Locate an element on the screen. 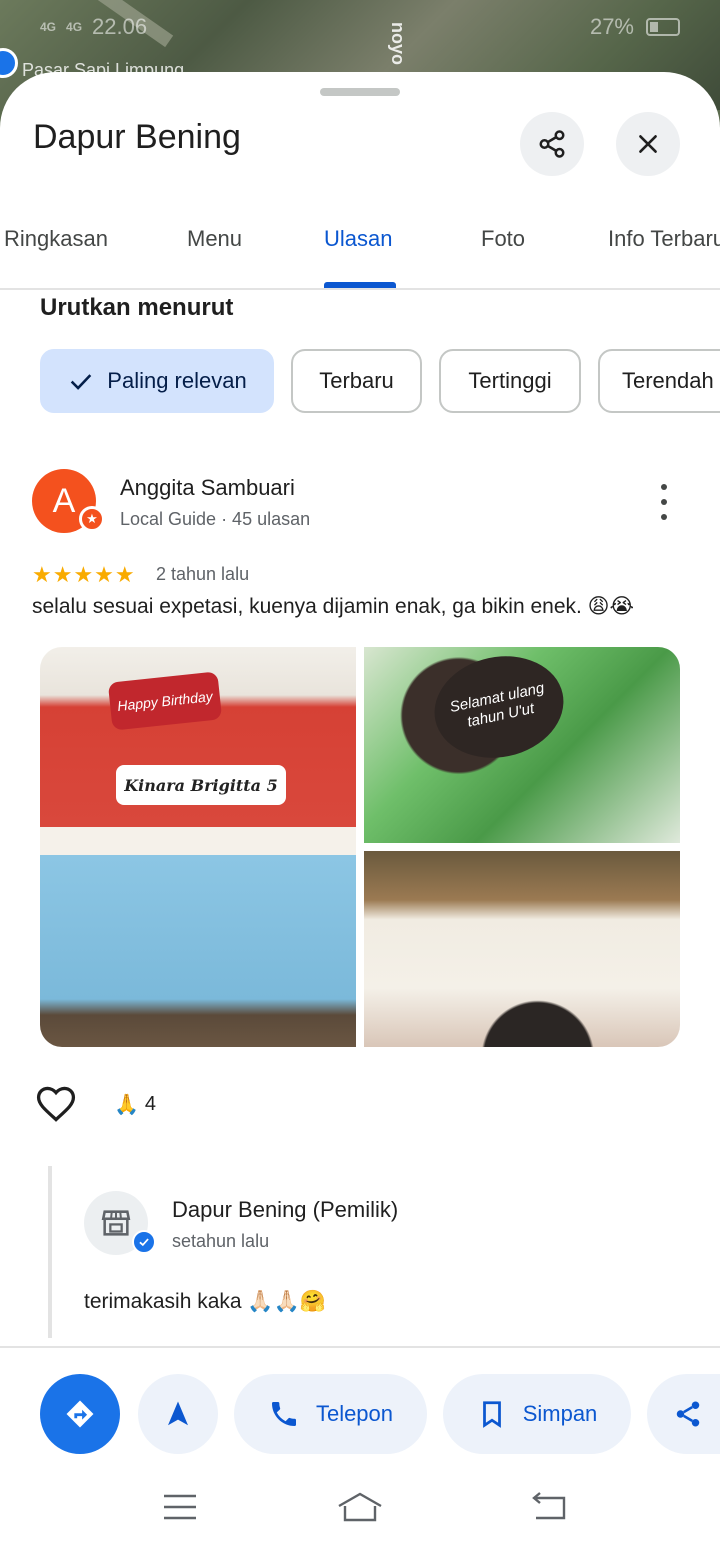  share-place-button is located at coordinates (683, 1414).